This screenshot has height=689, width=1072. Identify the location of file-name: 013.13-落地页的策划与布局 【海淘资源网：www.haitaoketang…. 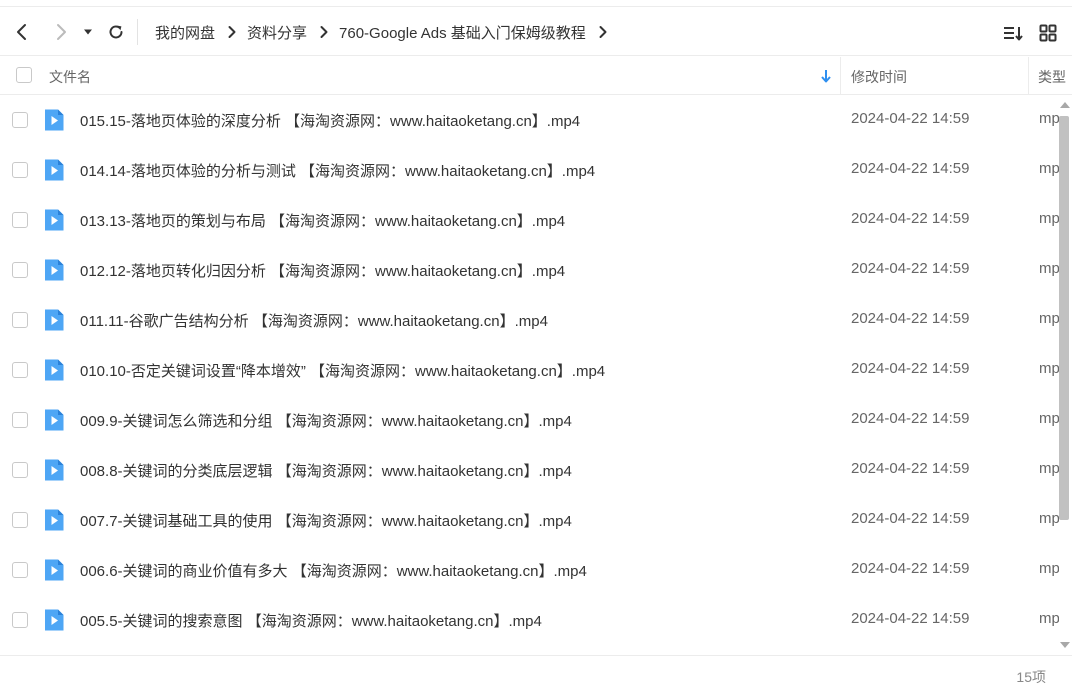
(322, 220).